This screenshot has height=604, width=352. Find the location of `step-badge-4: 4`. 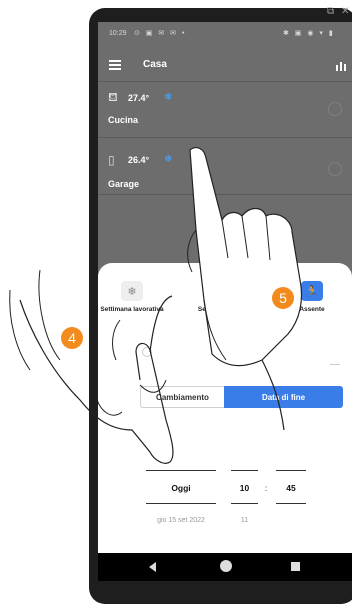

step-badge-4: 4 is located at coordinates (72, 338).